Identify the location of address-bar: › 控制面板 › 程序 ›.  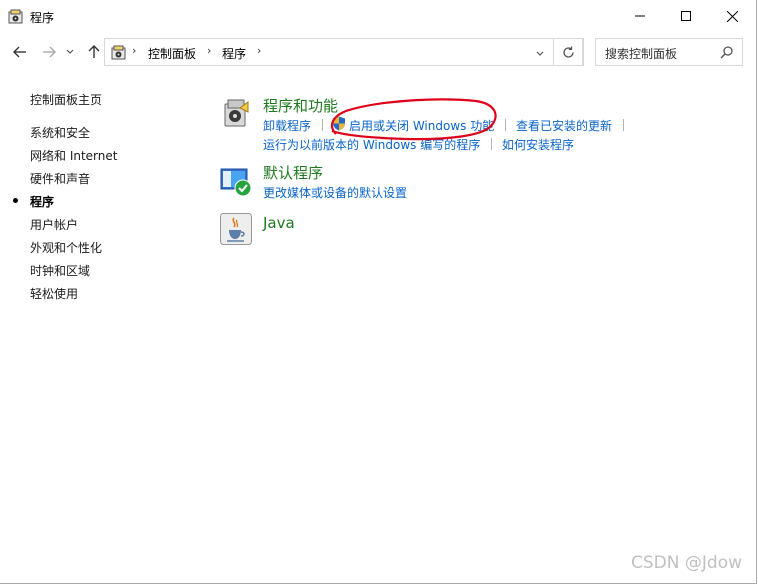
(344, 52).